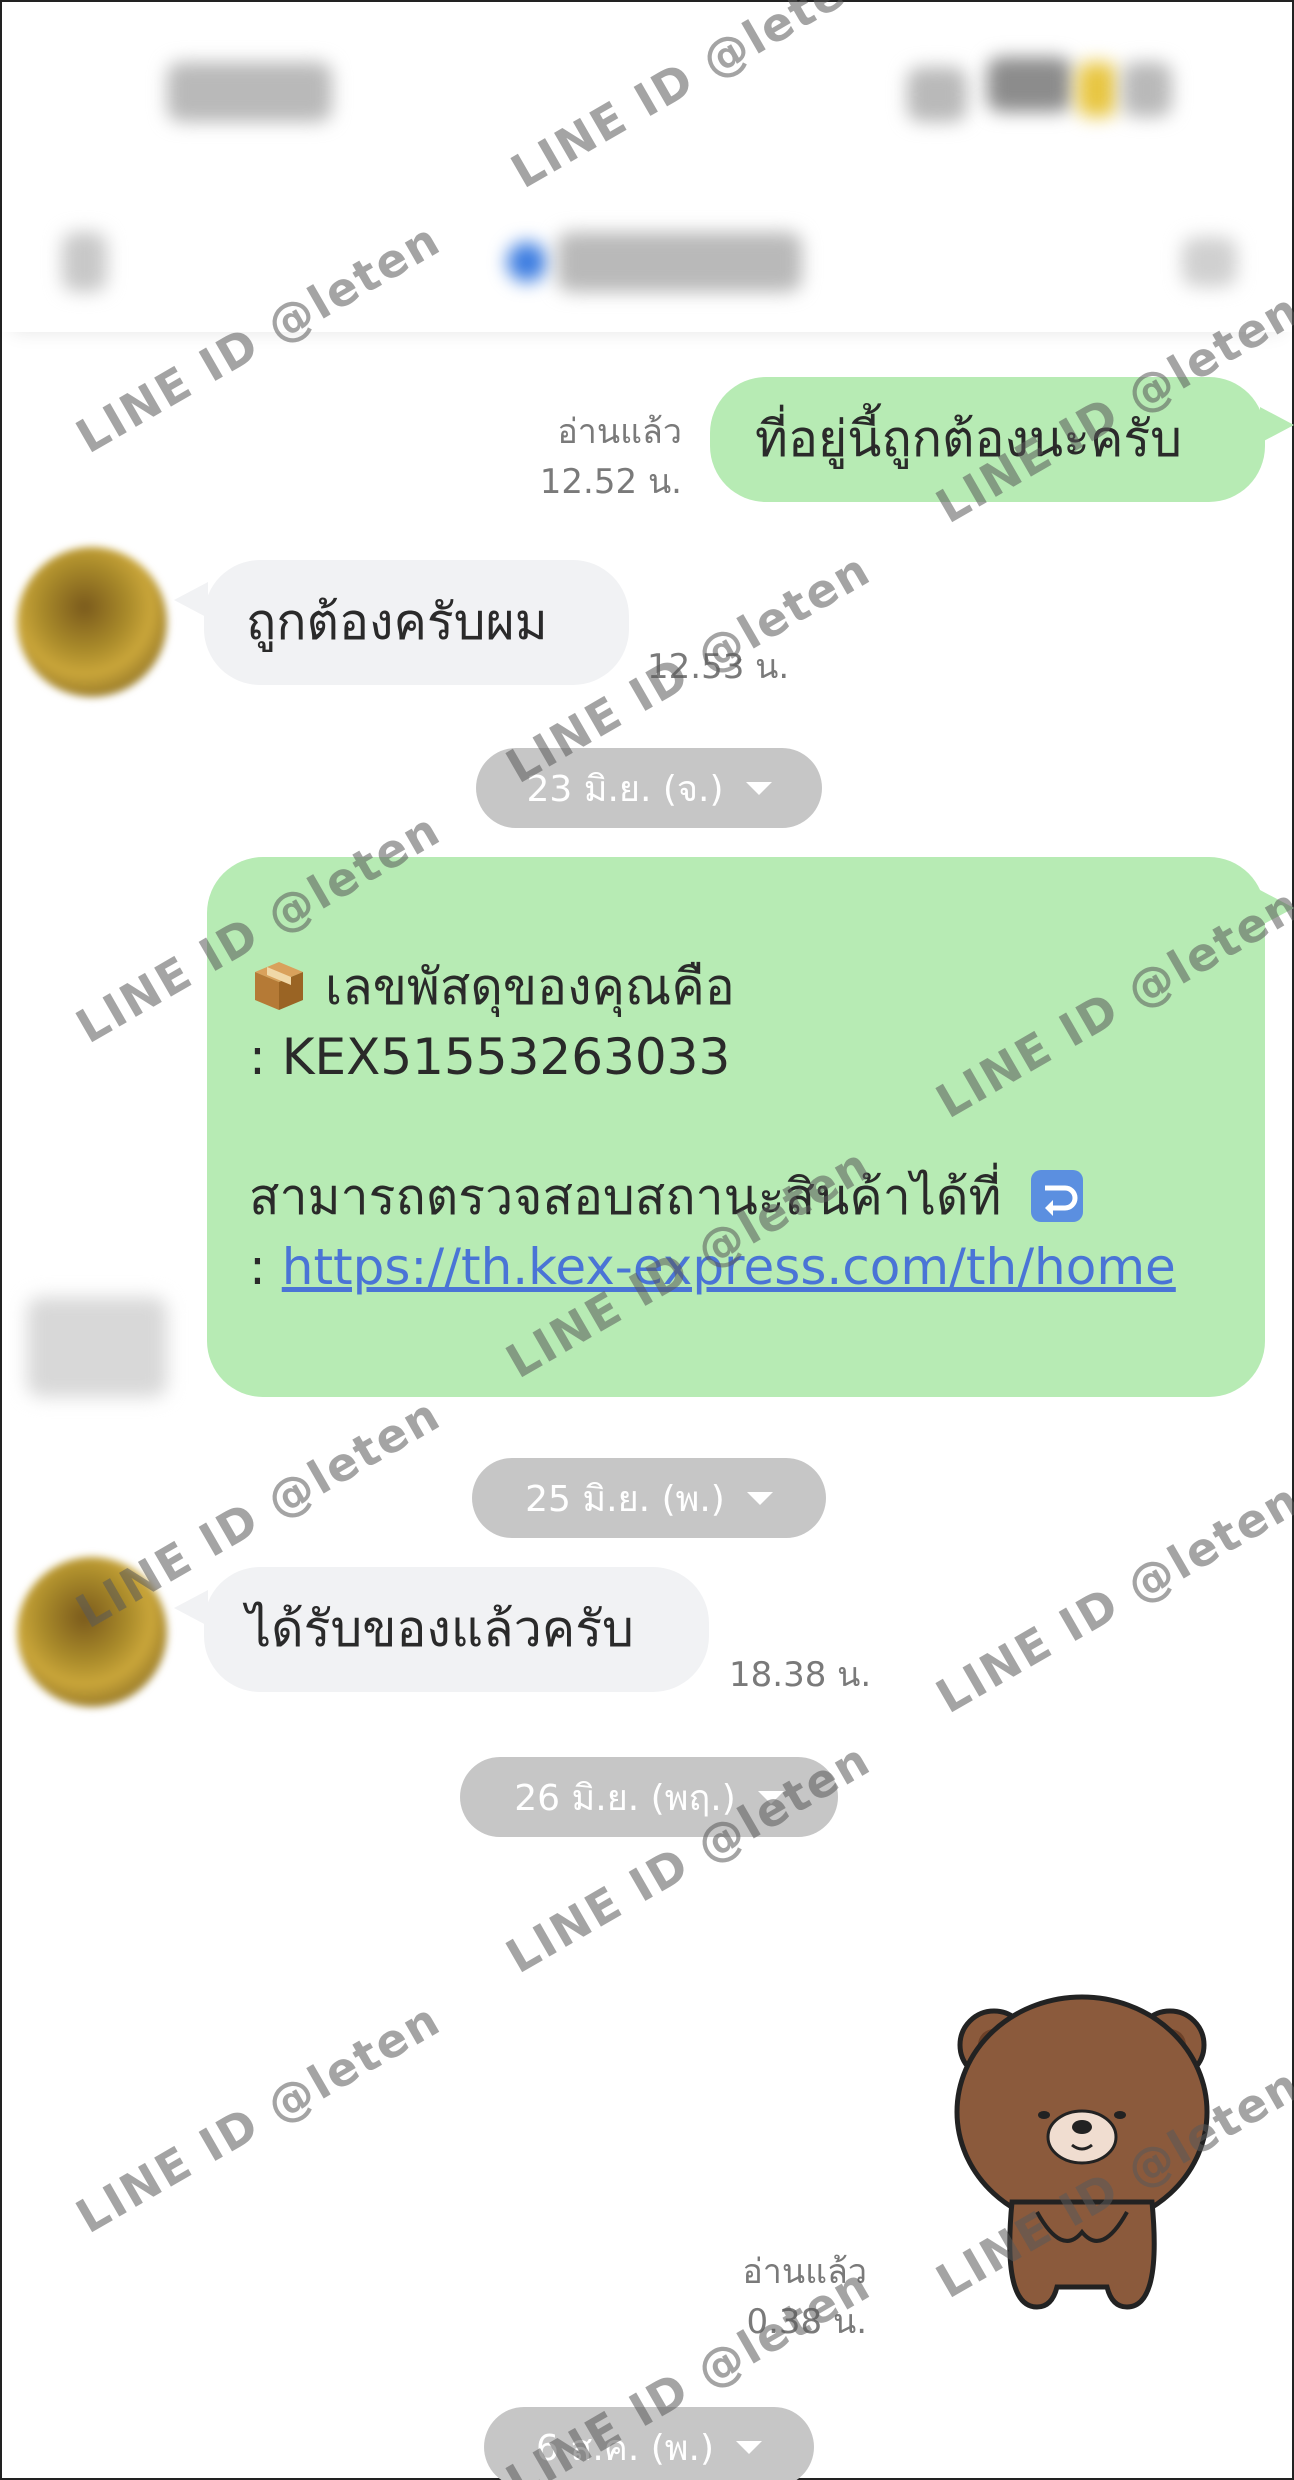 The image size is (1294, 2480). What do you see at coordinates (649, 1498) in the screenshot?
I see `date-separator: 25 มิ.ย. (พ.)` at bounding box center [649, 1498].